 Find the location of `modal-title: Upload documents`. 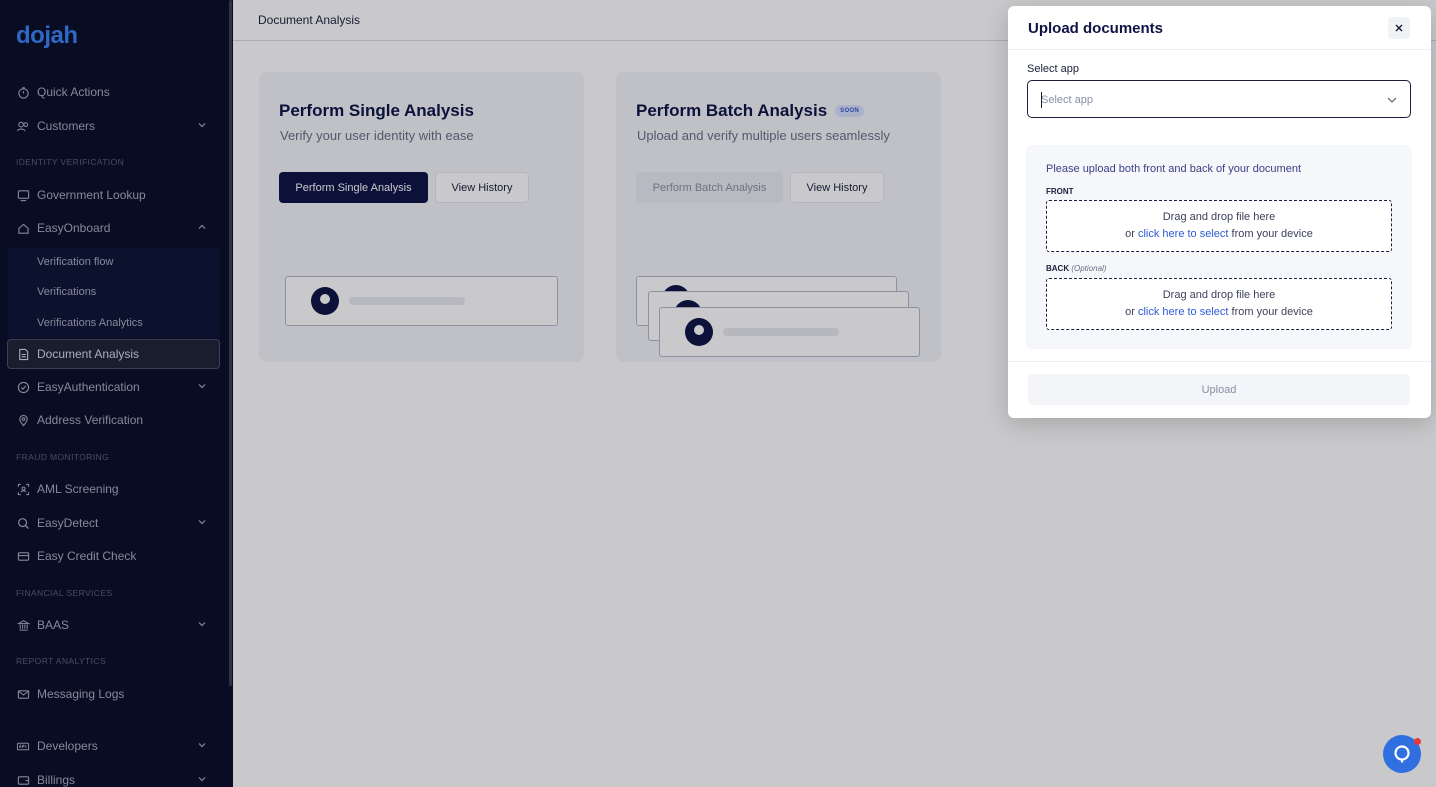

modal-title: Upload documents is located at coordinates (1096, 28).